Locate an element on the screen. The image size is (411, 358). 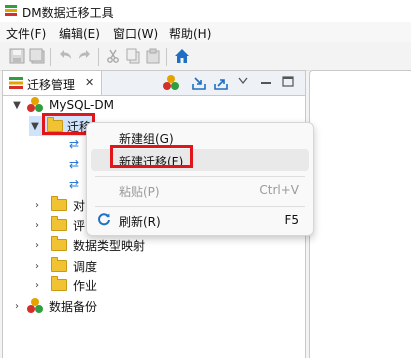
highlight-box is located at coordinates (151, 156).